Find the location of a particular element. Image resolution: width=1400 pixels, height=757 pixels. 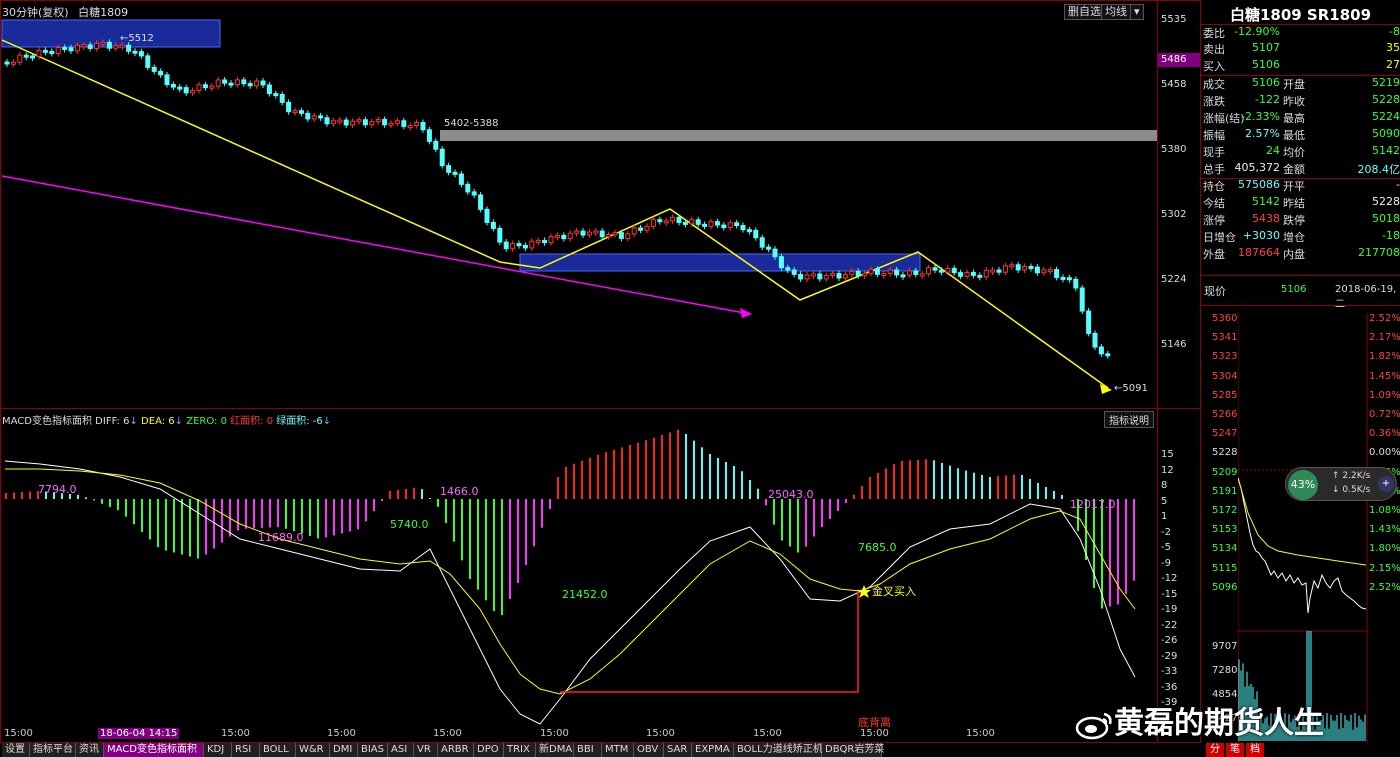

indicator-tab: ASI is located at coordinates (401, 750).